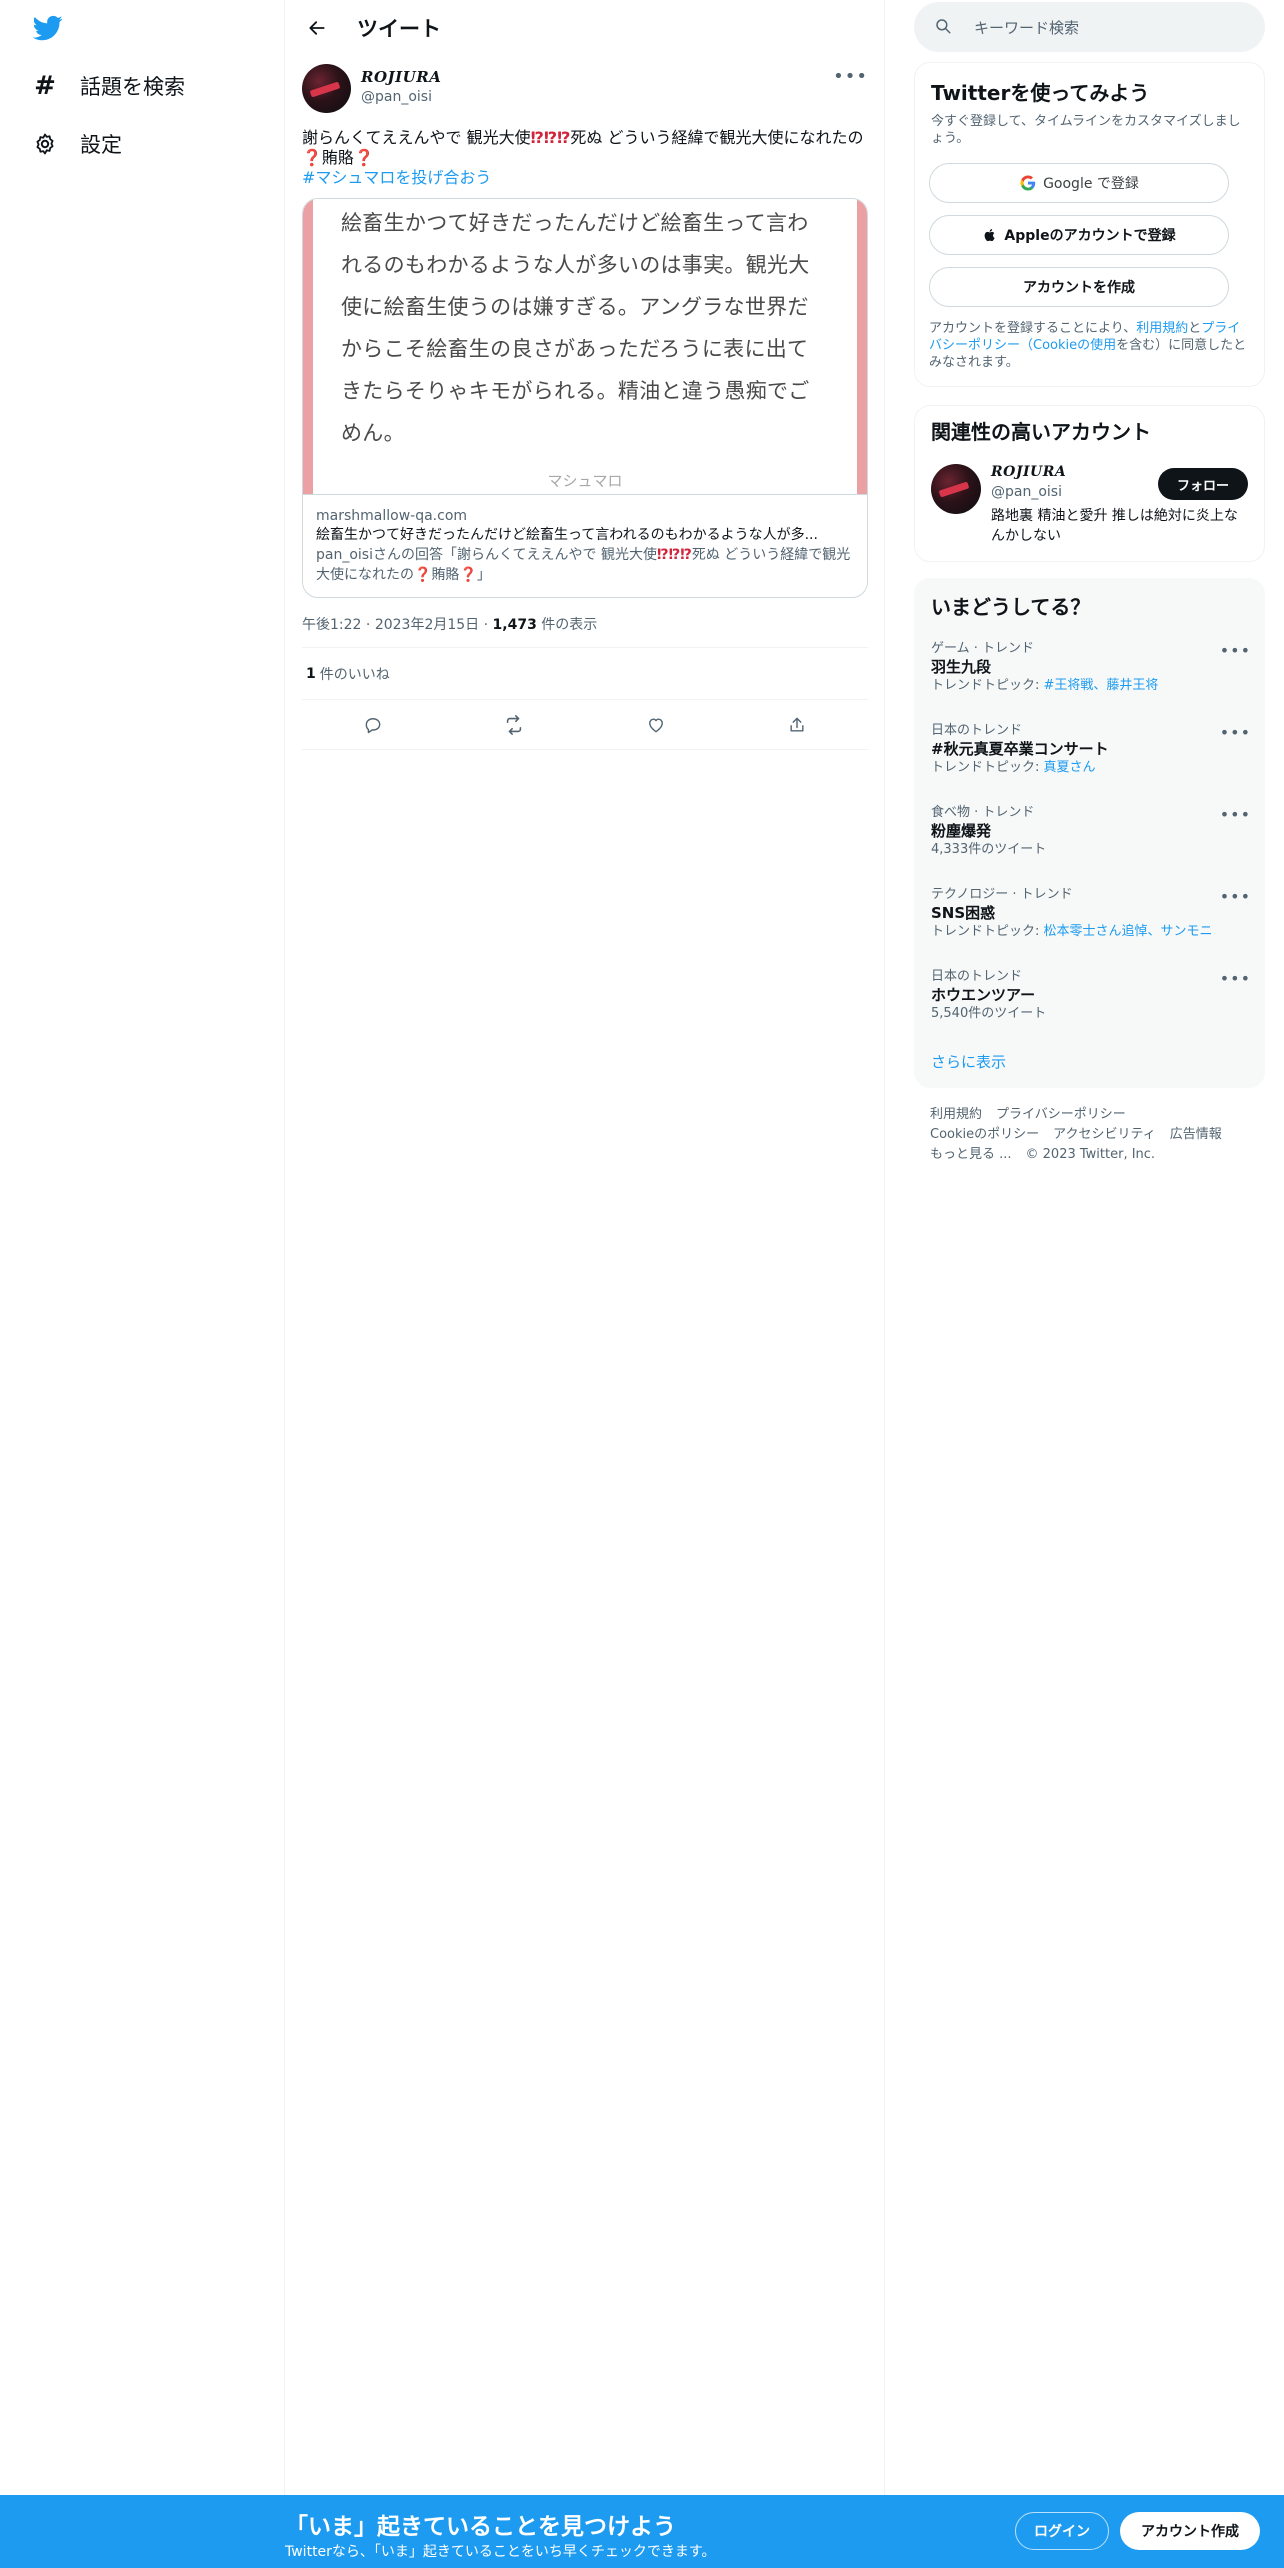  Describe the element at coordinates (963, 913) in the screenshot. I see `trend-name: SNS困惑` at that location.